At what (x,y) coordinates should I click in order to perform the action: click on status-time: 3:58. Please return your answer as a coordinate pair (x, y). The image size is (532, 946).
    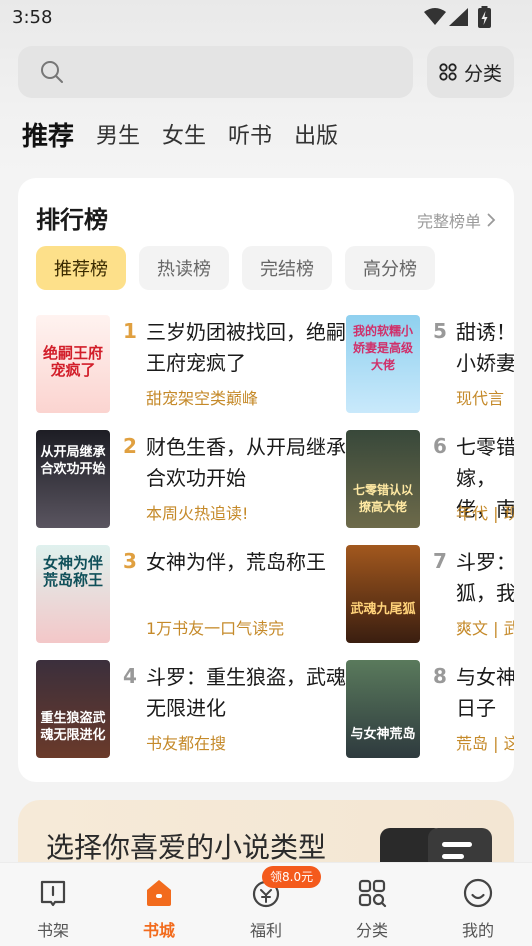
    Looking at the image, I should click on (32, 17).